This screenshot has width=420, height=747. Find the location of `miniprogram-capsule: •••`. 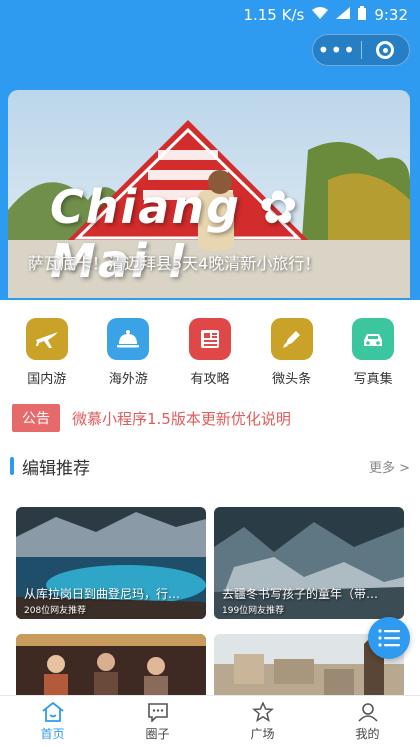

miniprogram-capsule: ••• is located at coordinates (361, 50).